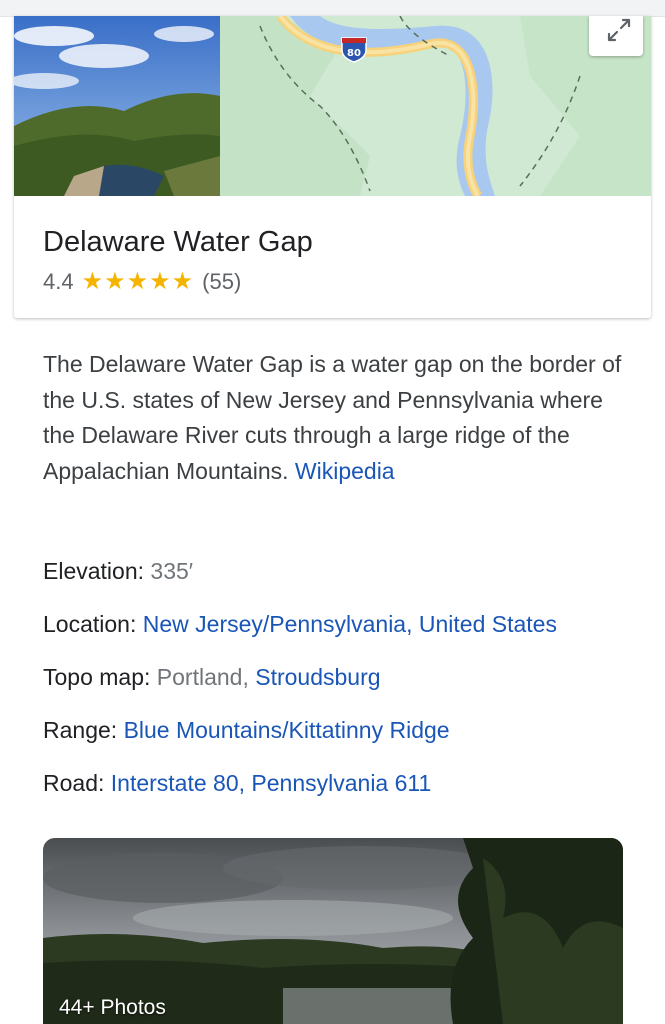 This screenshot has width=665, height=1024. What do you see at coordinates (274, 624) in the screenshot?
I see `location-link-states: New Jersey/Pennsylvania` at bounding box center [274, 624].